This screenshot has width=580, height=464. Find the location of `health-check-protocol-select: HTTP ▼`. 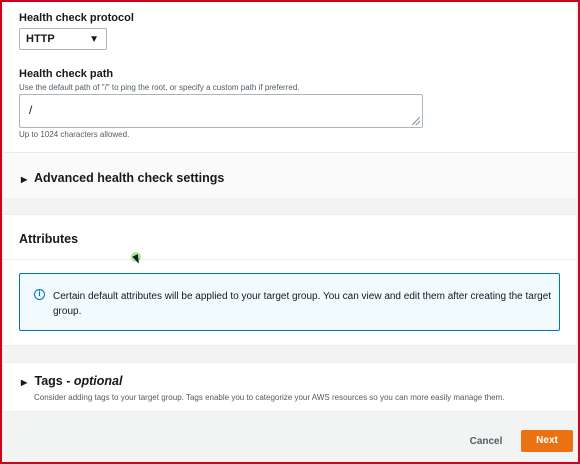

health-check-protocol-select: HTTP ▼ is located at coordinates (63, 39).